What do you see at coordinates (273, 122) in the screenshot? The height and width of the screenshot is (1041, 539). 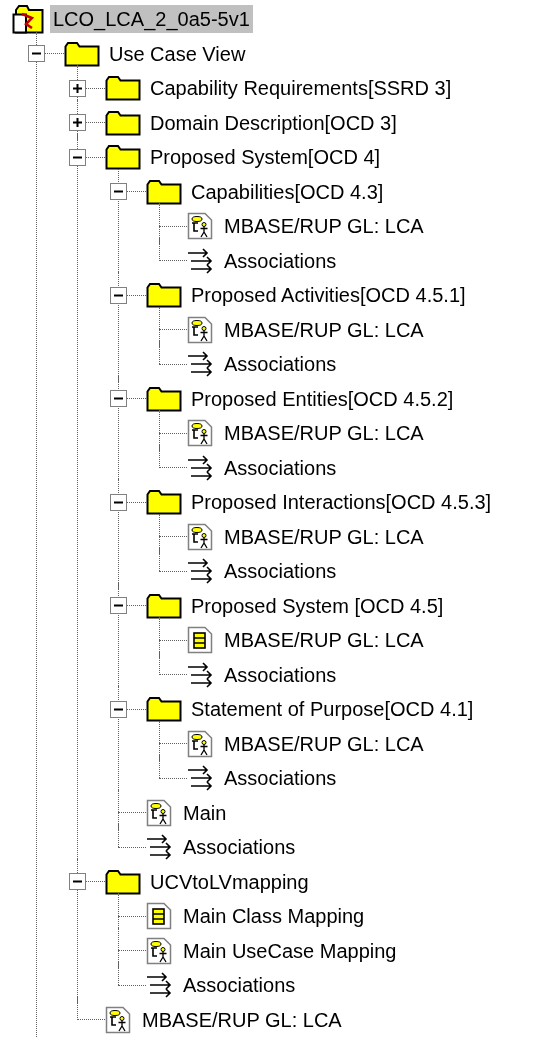 I see `tree-item: Domain Description[OCD 3]` at bounding box center [273, 122].